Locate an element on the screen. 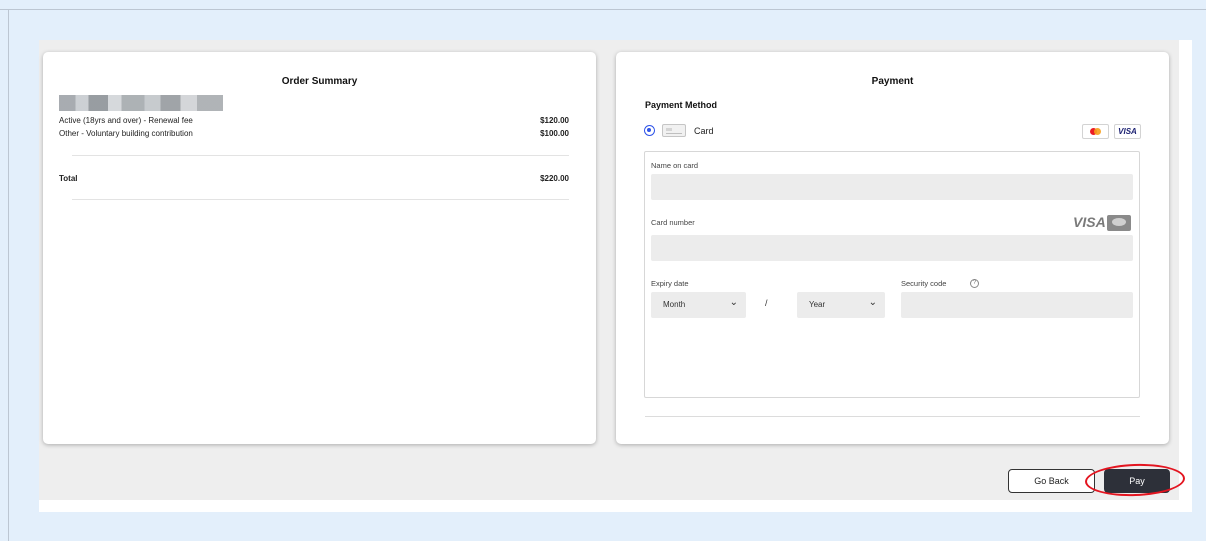 This screenshot has width=1206, height=541. name-on-card-input is located at coordinates (892, 187).